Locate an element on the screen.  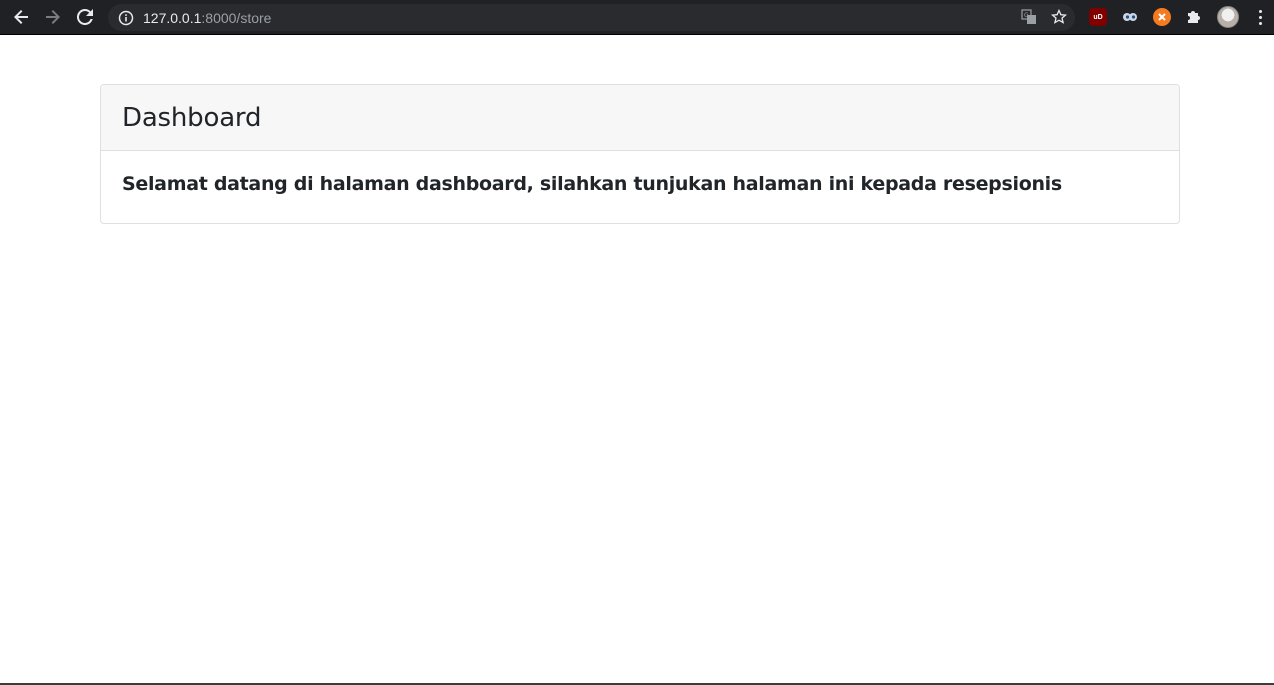
card-header: Dashboard is located at coordinates (640, 118).